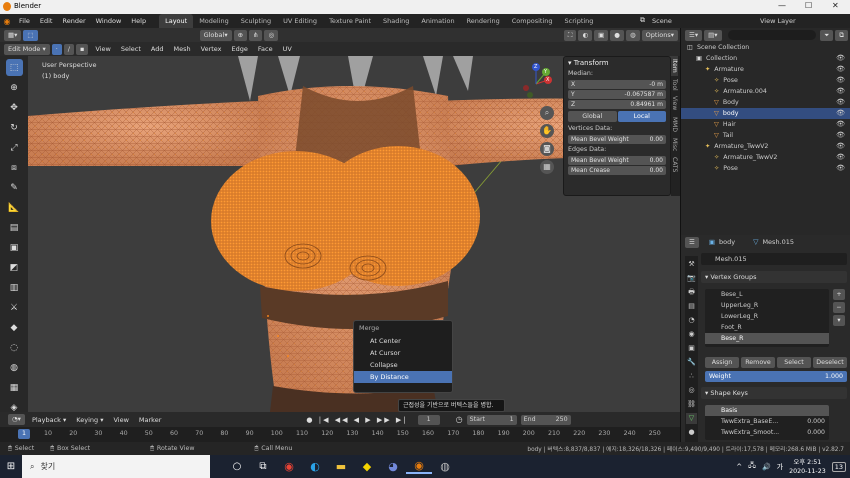 The width and height of the screenshot is (850, 478). Describe the element at coordinates (14, 247) in the screenshot. I see `inset-tool-icon: ▣` at that location.